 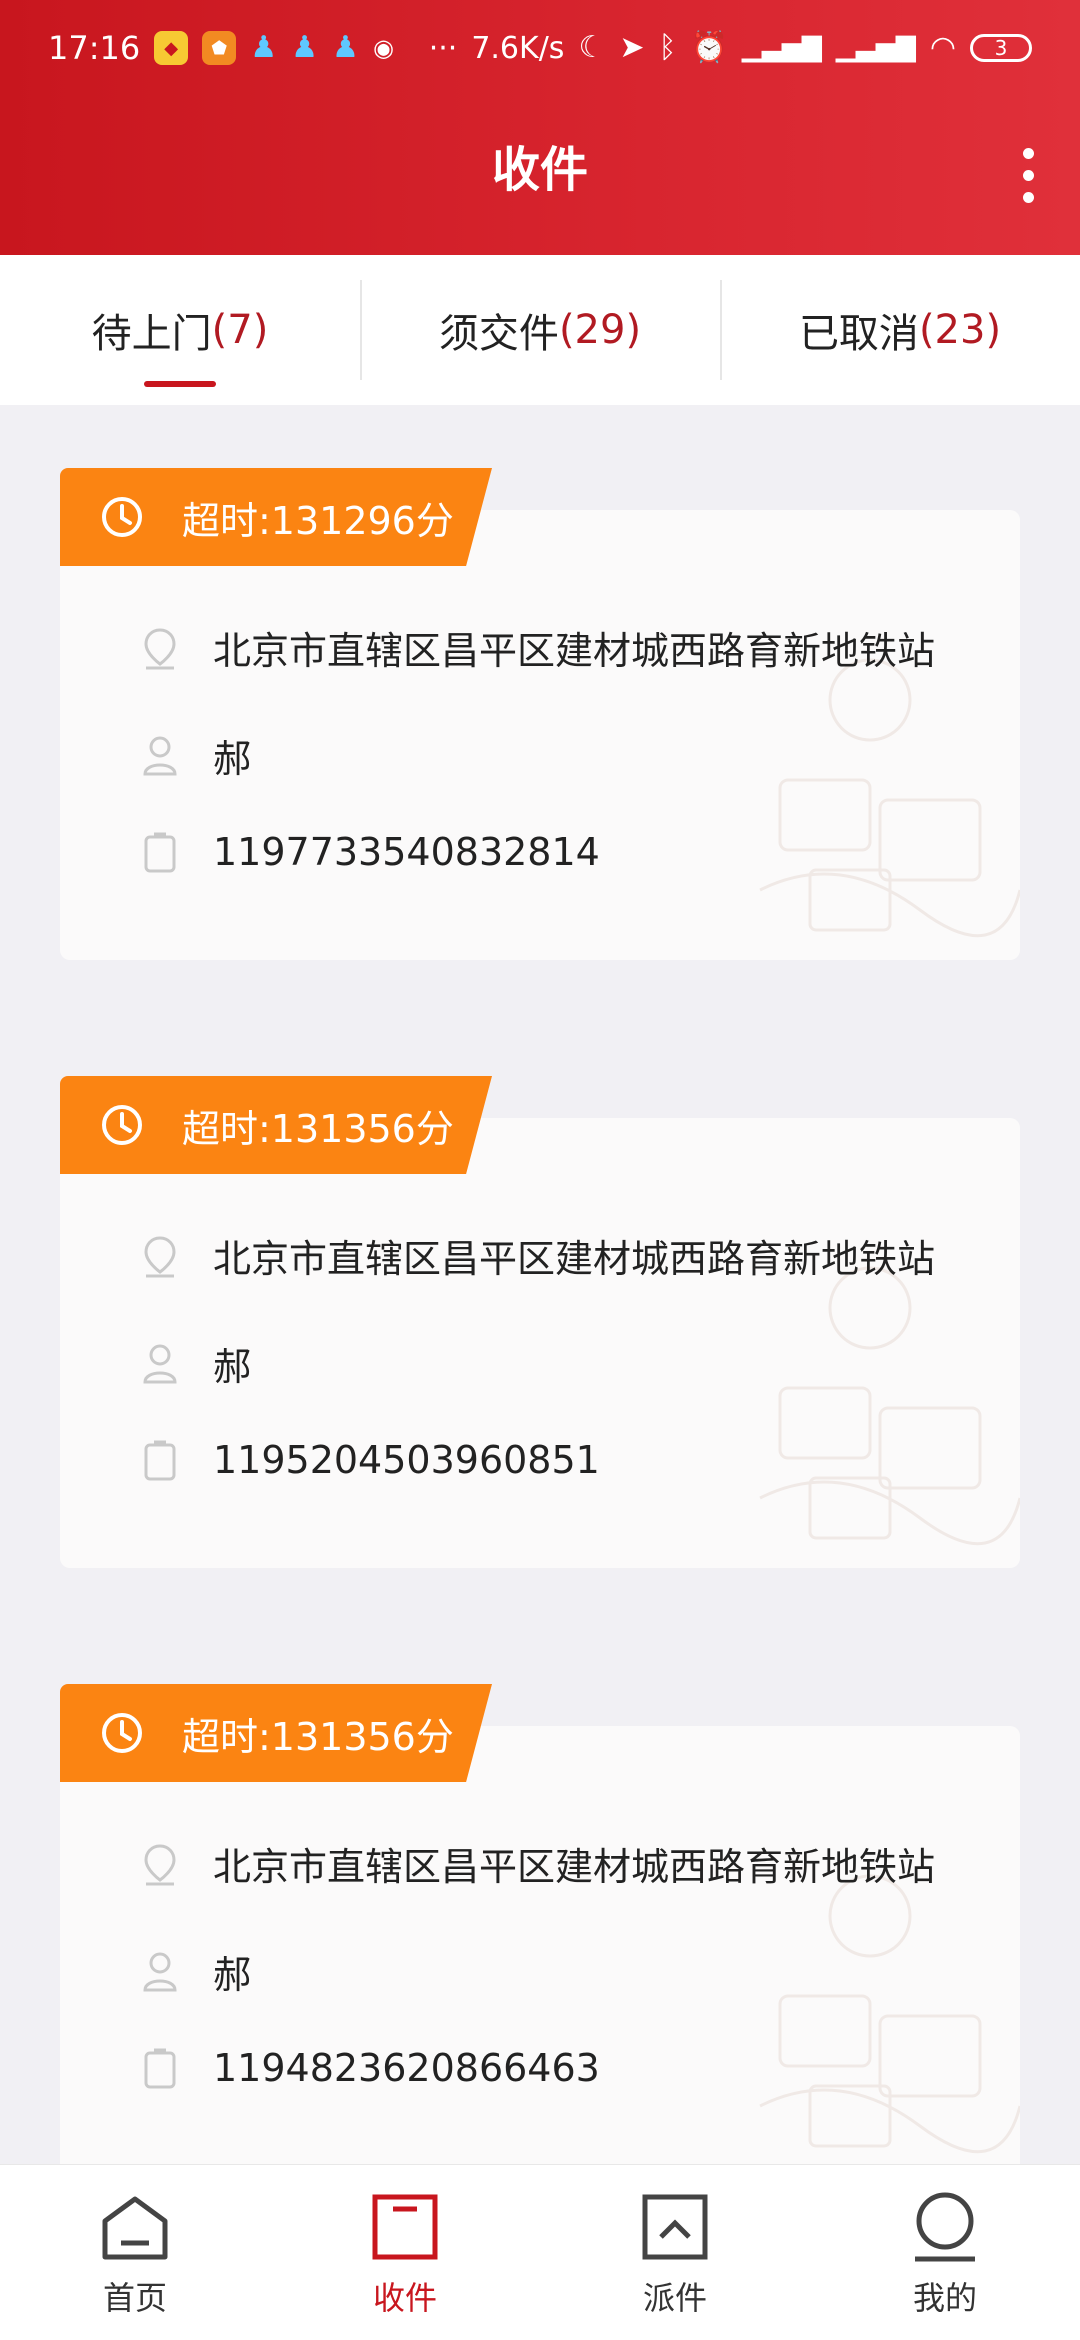 What do you see at coordinates (406, 852) in the screenshot?
I see `order-id: 1197733540832814` at bounding box center [406, 852].